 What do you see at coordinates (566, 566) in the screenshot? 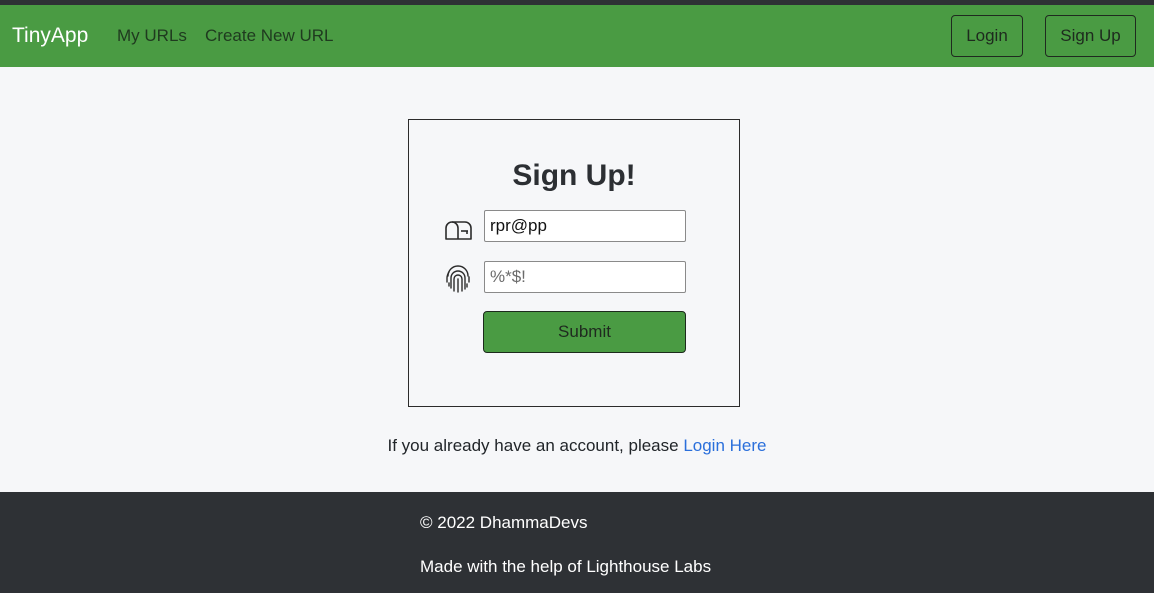
I see `footer-credit: Made with the help of Lighthouse Labs` at bounding box center [566, 566].